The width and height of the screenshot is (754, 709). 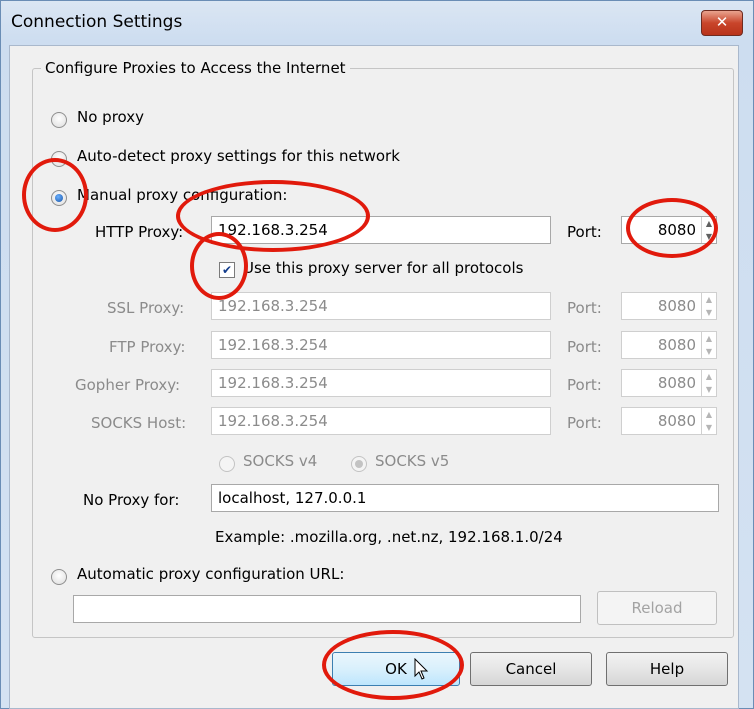 What do you see at coordinates (59, 120) in the screenshot?
I see `no-proxy-radio` at bounding box center [59, 120].